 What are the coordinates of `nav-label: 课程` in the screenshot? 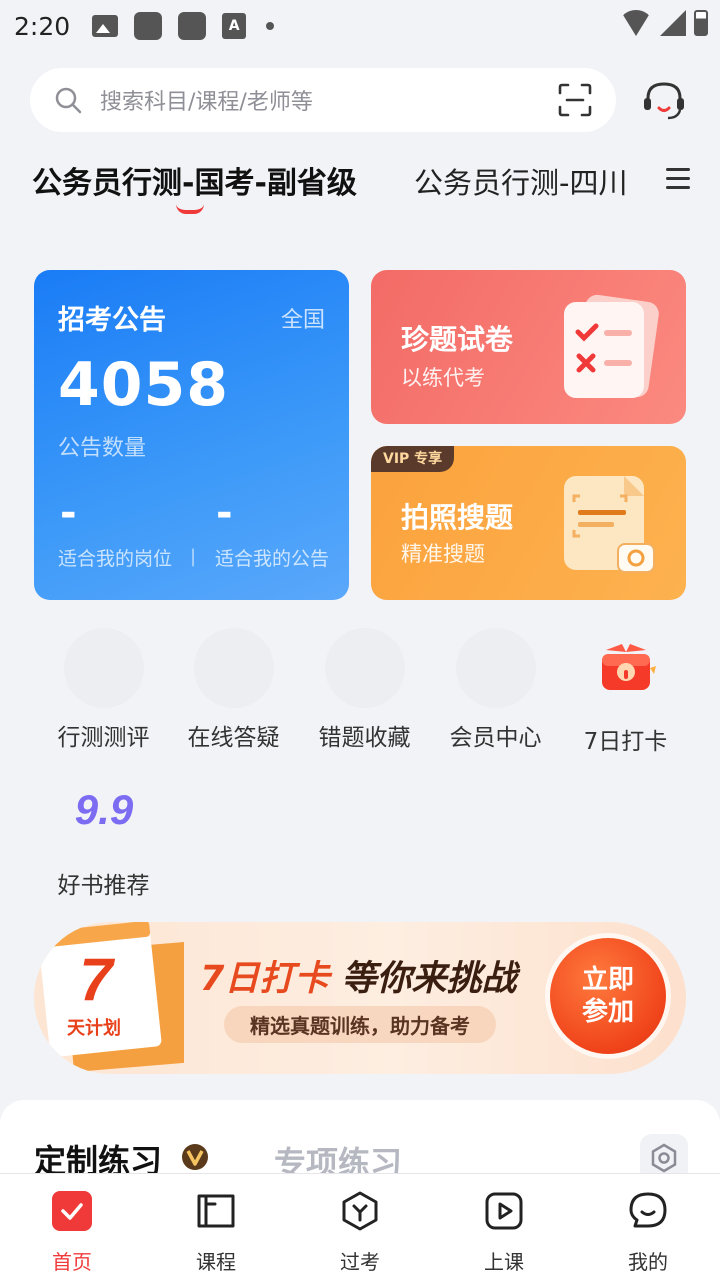 It's located at (216, 1262).